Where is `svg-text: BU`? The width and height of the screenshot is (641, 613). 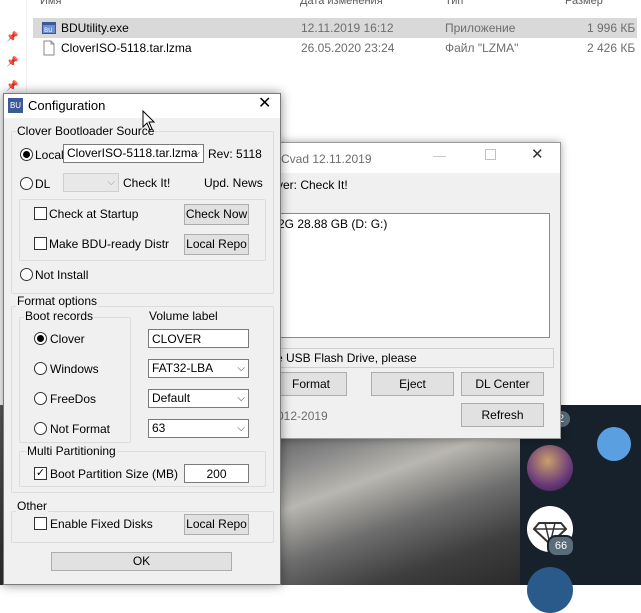 svg-text: BU is located at coordinates (48, 30).